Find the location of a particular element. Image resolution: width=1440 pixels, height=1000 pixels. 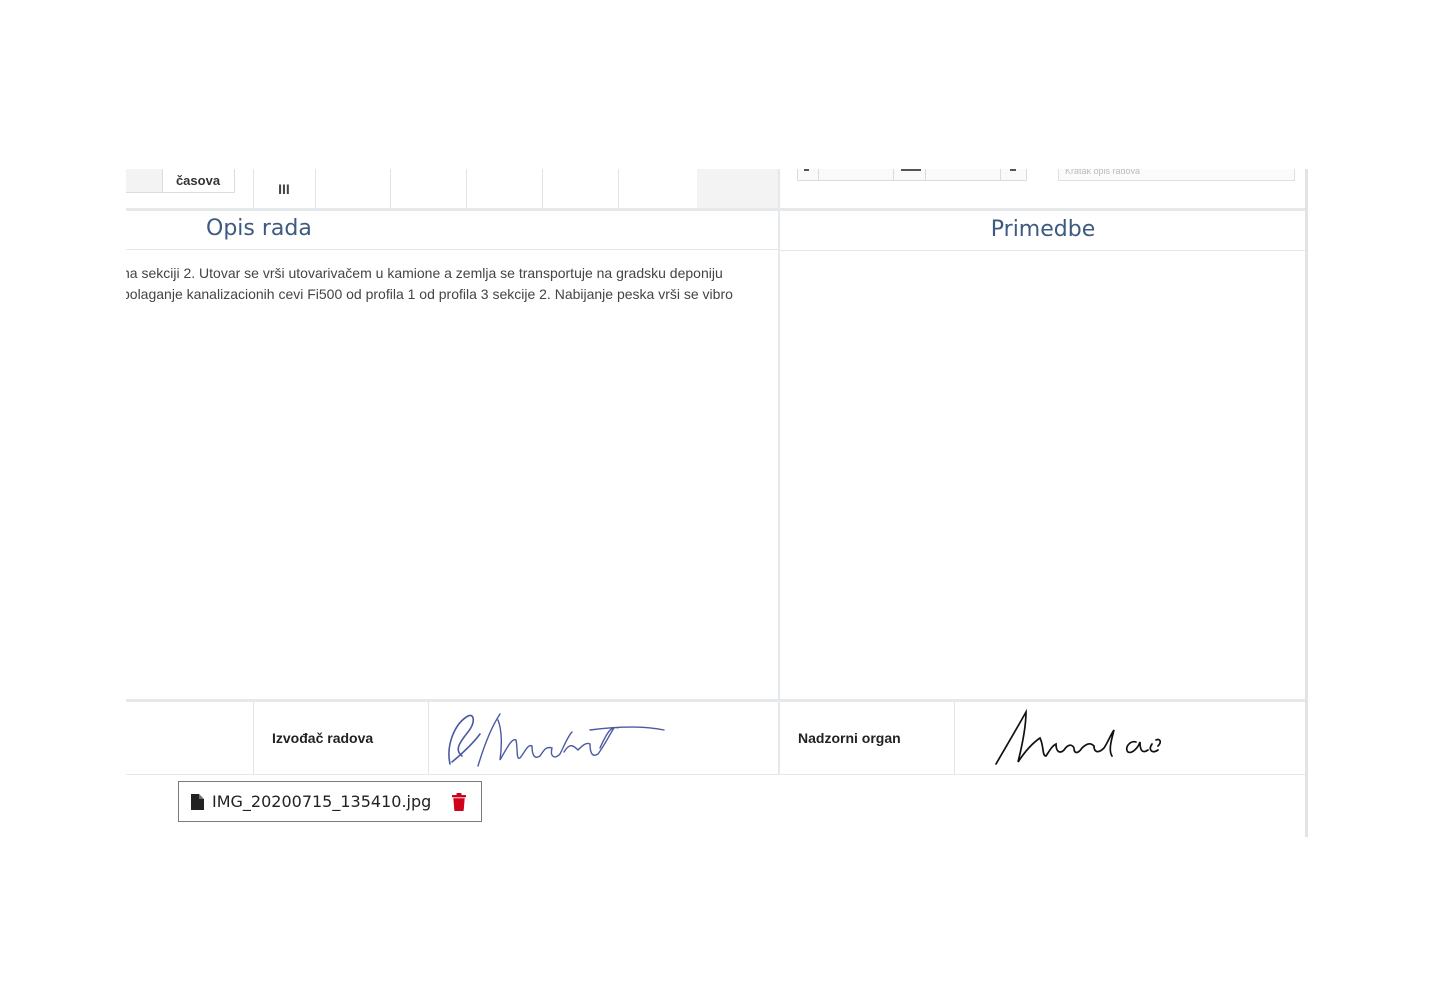

work-hours-row: časova III Kratak opis radova is located at coordinates (717, 190).